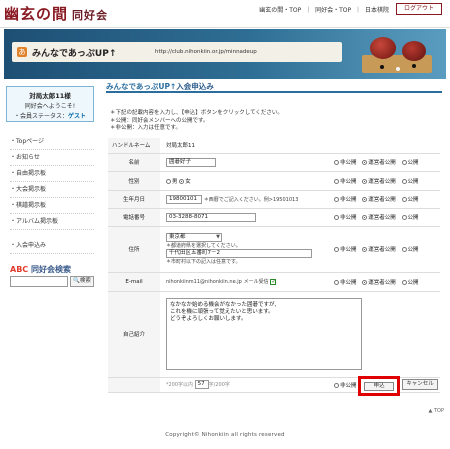 Image resolution: width=450 pixels, height=449 pixels. What do you see at coordinates (239, 253) in the screenshot?
I see `address-input: 千代田区五番町7－2` at bounding box center [239, 253].